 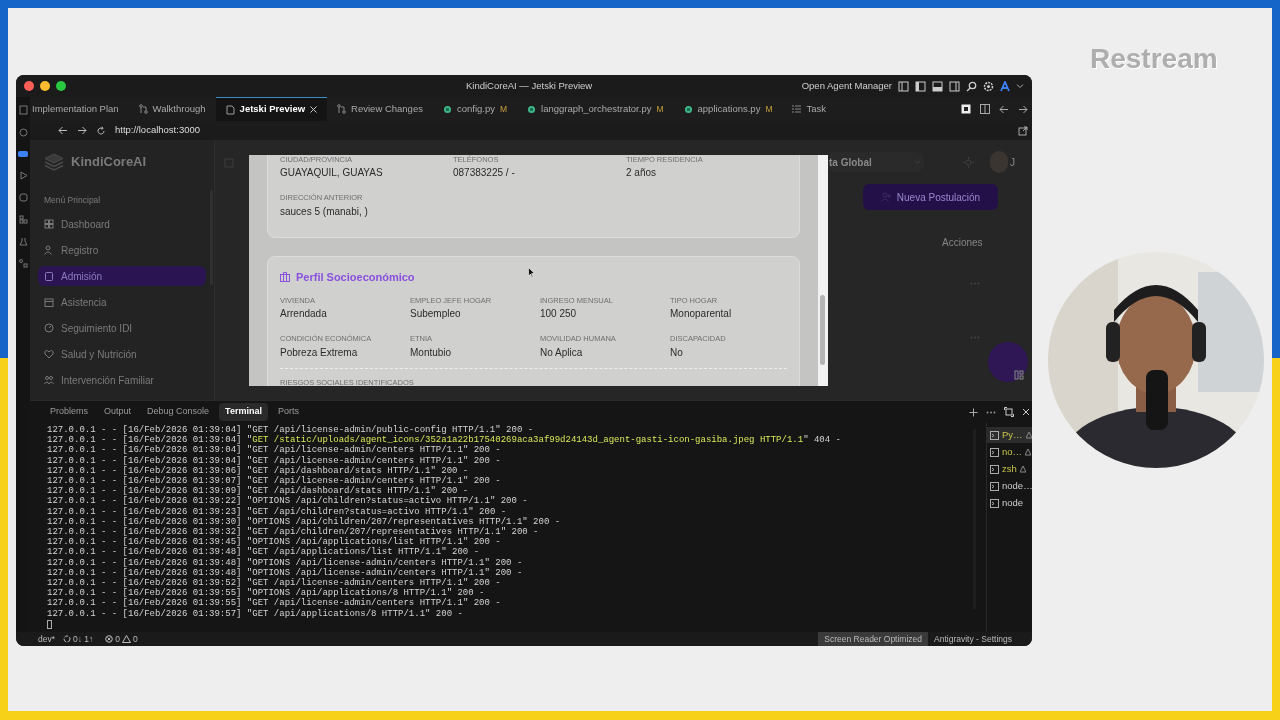 What do you see at coordinates (274, 542) in the screenshot?
I see `terminal-line: 127.0.0.1 - - [16/Feb/2026 01:39:45] "OPTIONS /api/applications/list HTTP/1.1" 200 -` at bounding box center [274, 542].